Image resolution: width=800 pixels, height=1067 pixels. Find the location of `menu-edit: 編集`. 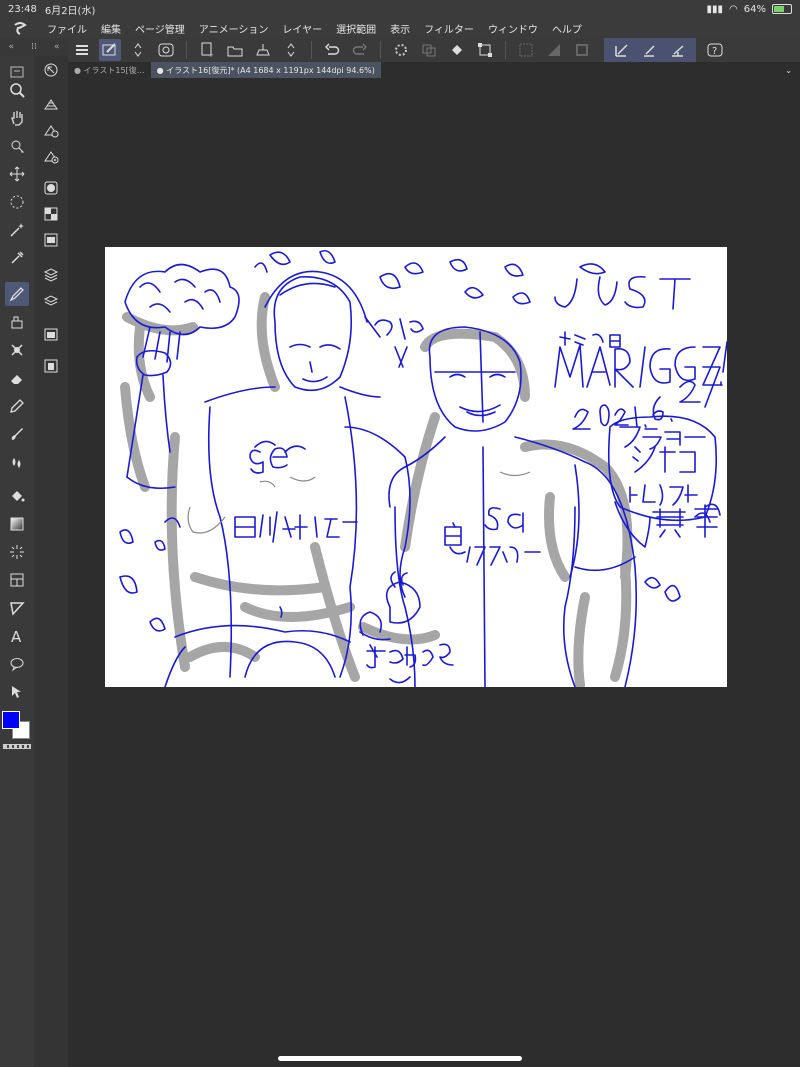

menu-edit: 編集 is located at coordinates (111, 28).